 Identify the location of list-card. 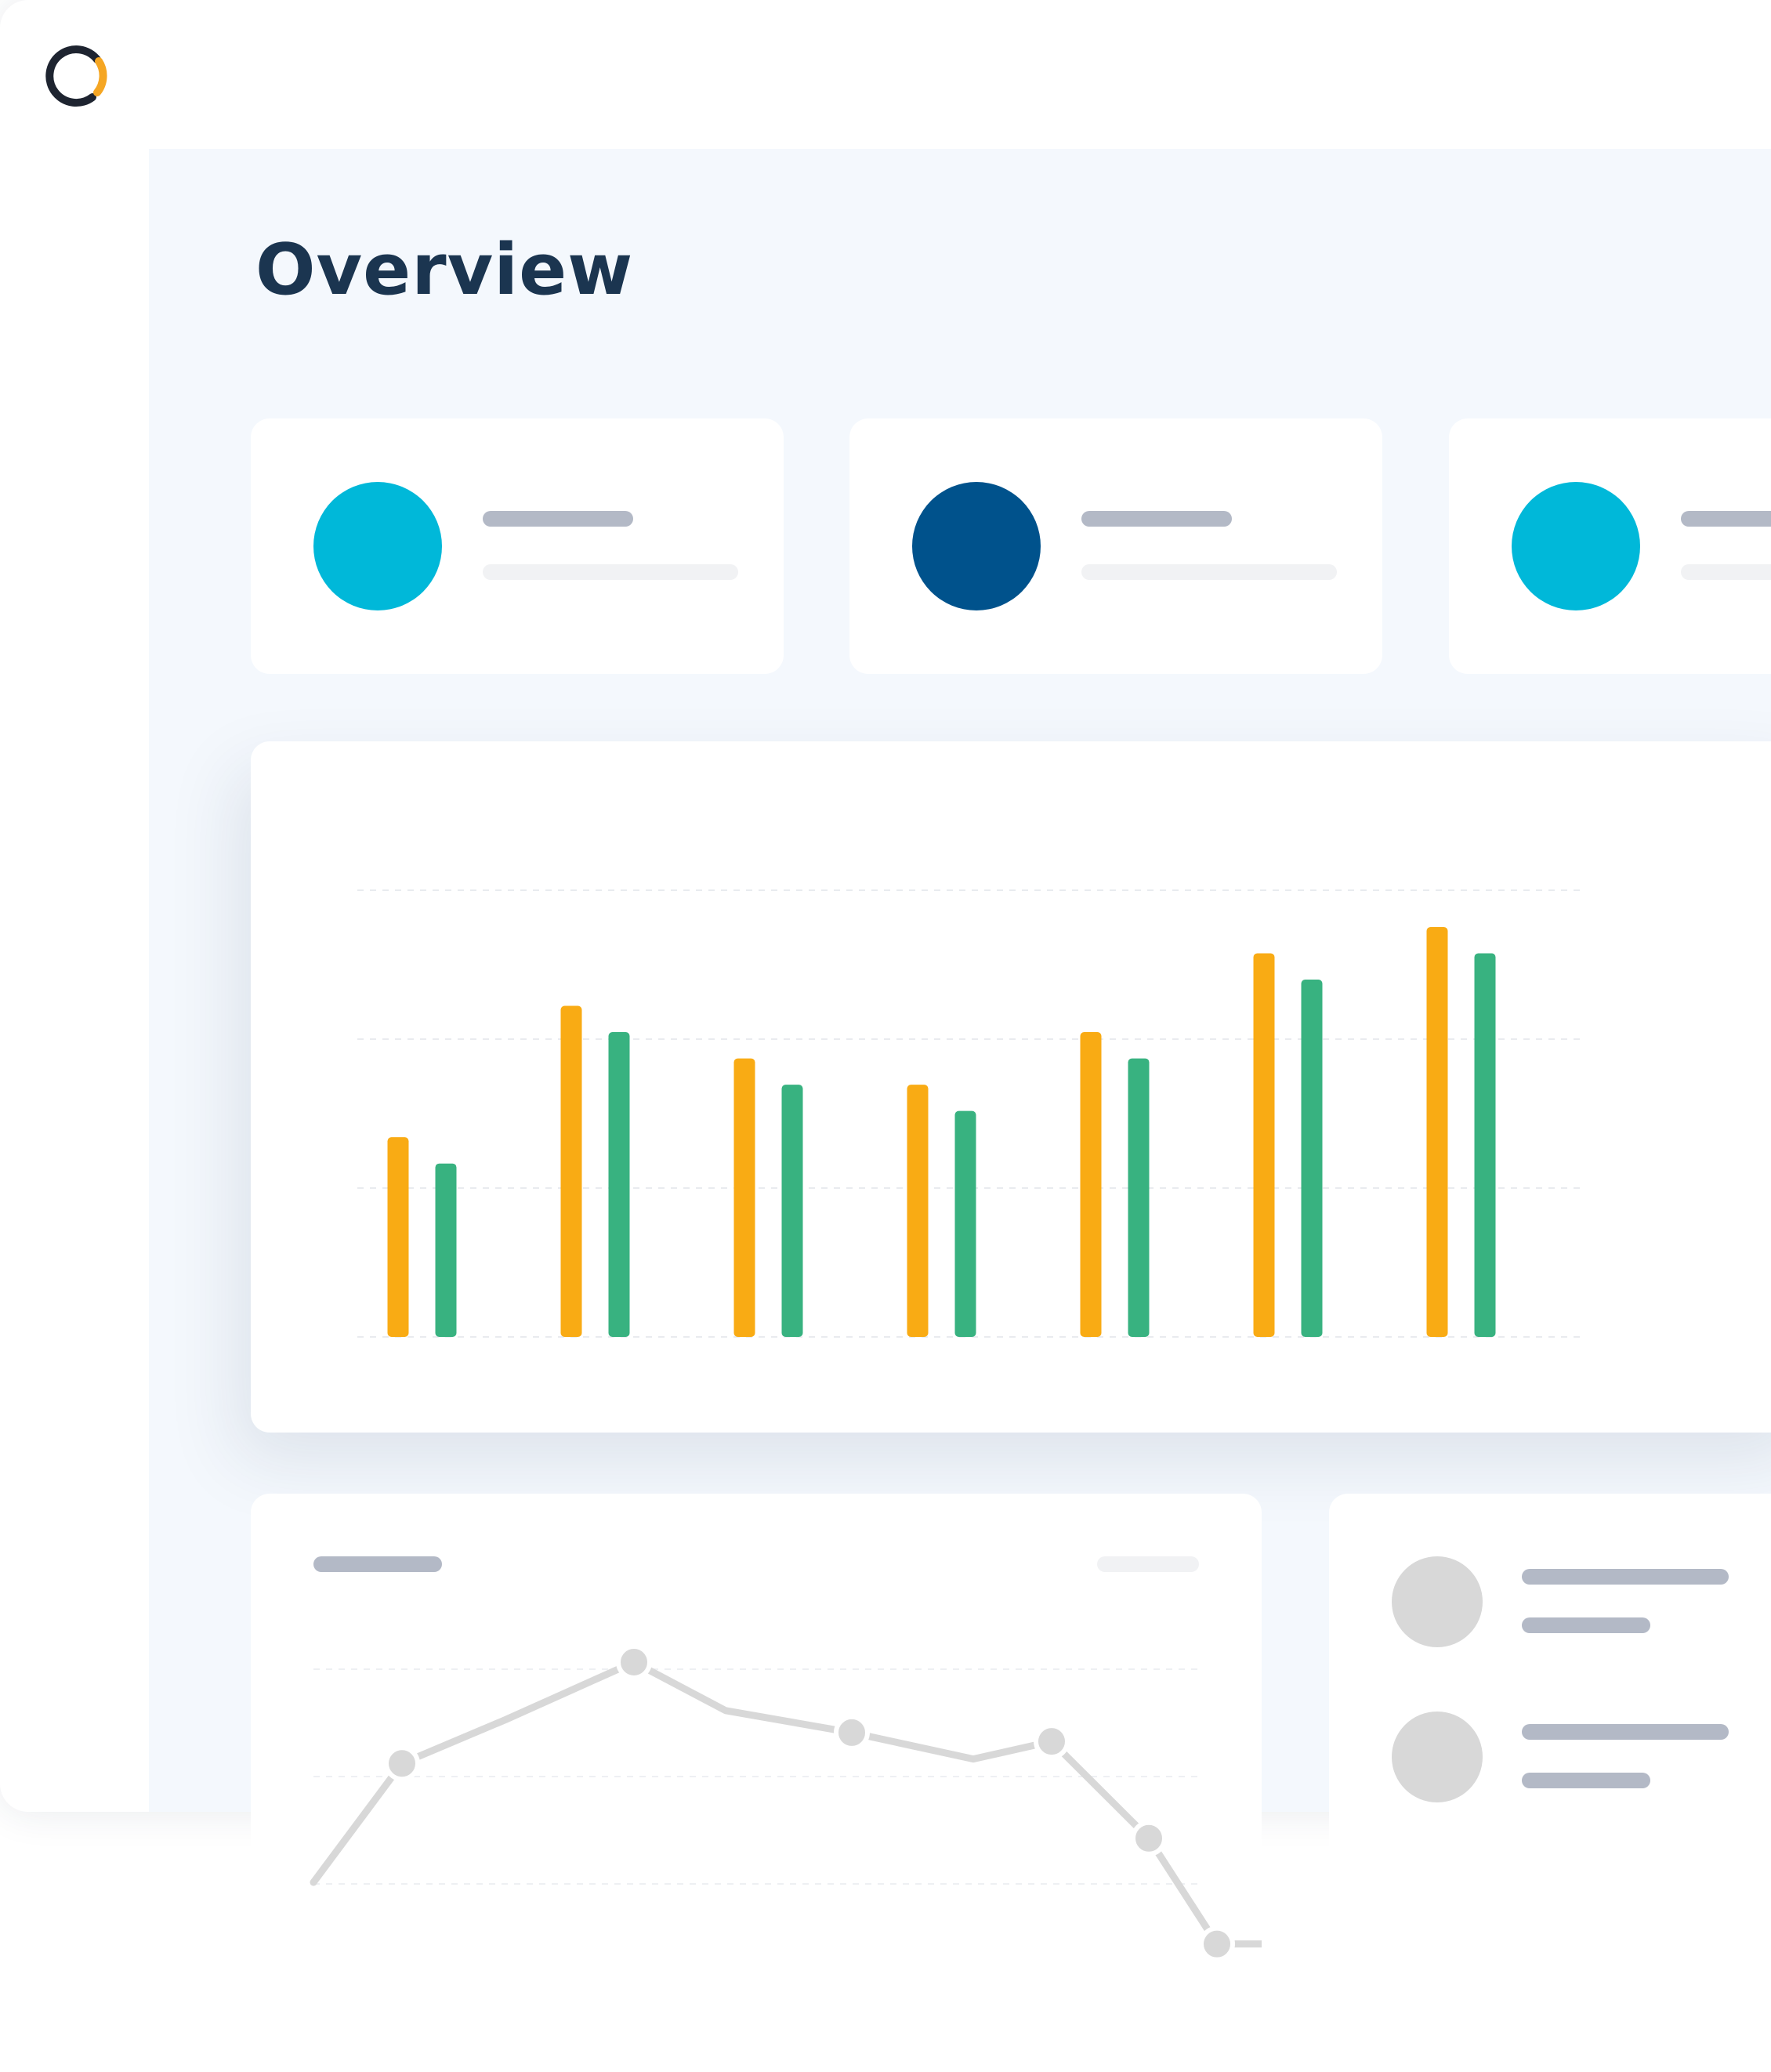
(1550, 1783).